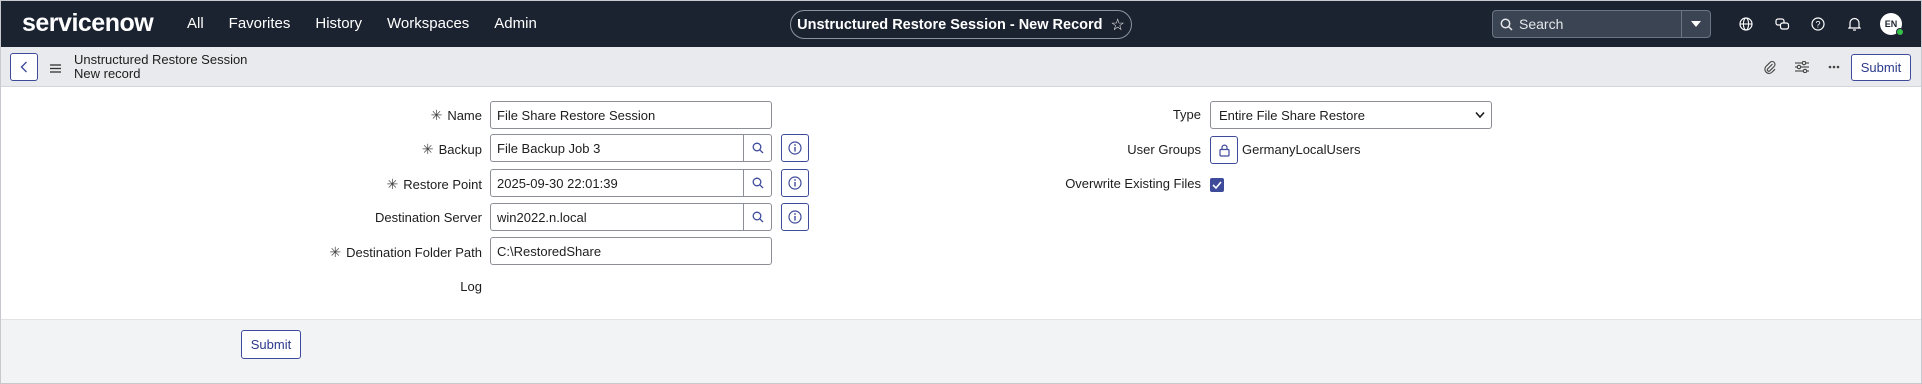 The image size is (1922, 384). I want to click on destination-server-label: Destination Server, so click(406, 217).